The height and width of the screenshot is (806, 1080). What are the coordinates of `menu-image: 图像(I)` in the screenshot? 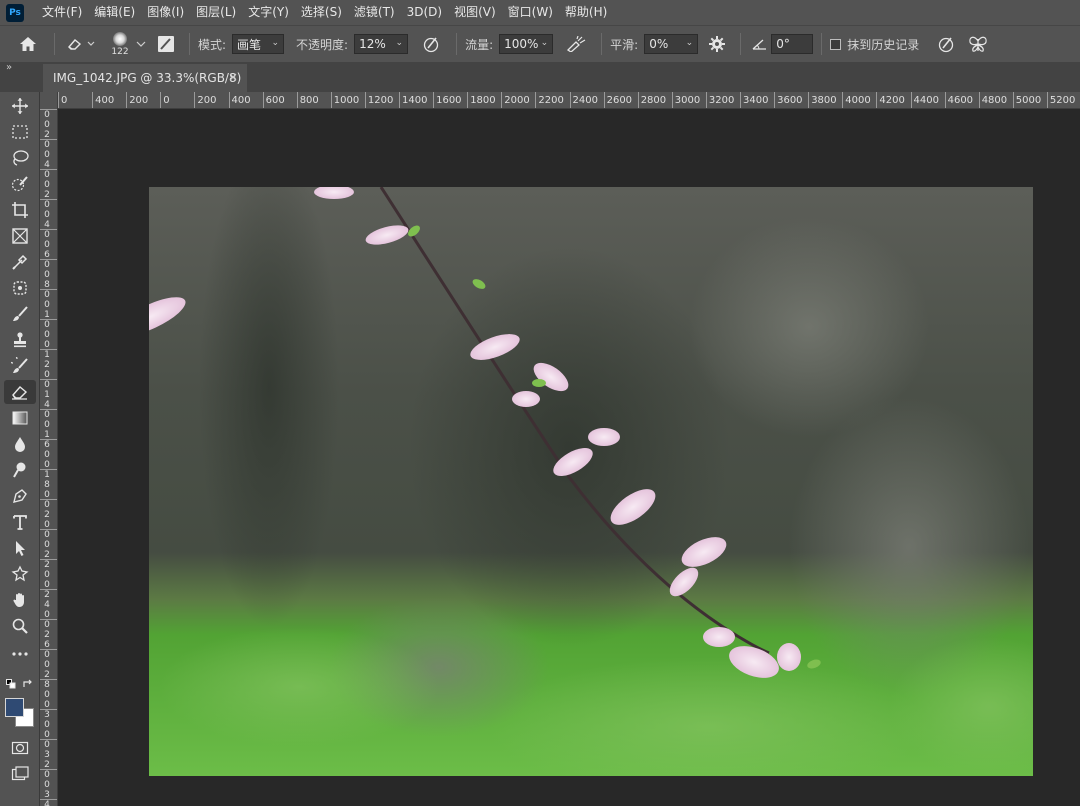 It's located at (165, 12).